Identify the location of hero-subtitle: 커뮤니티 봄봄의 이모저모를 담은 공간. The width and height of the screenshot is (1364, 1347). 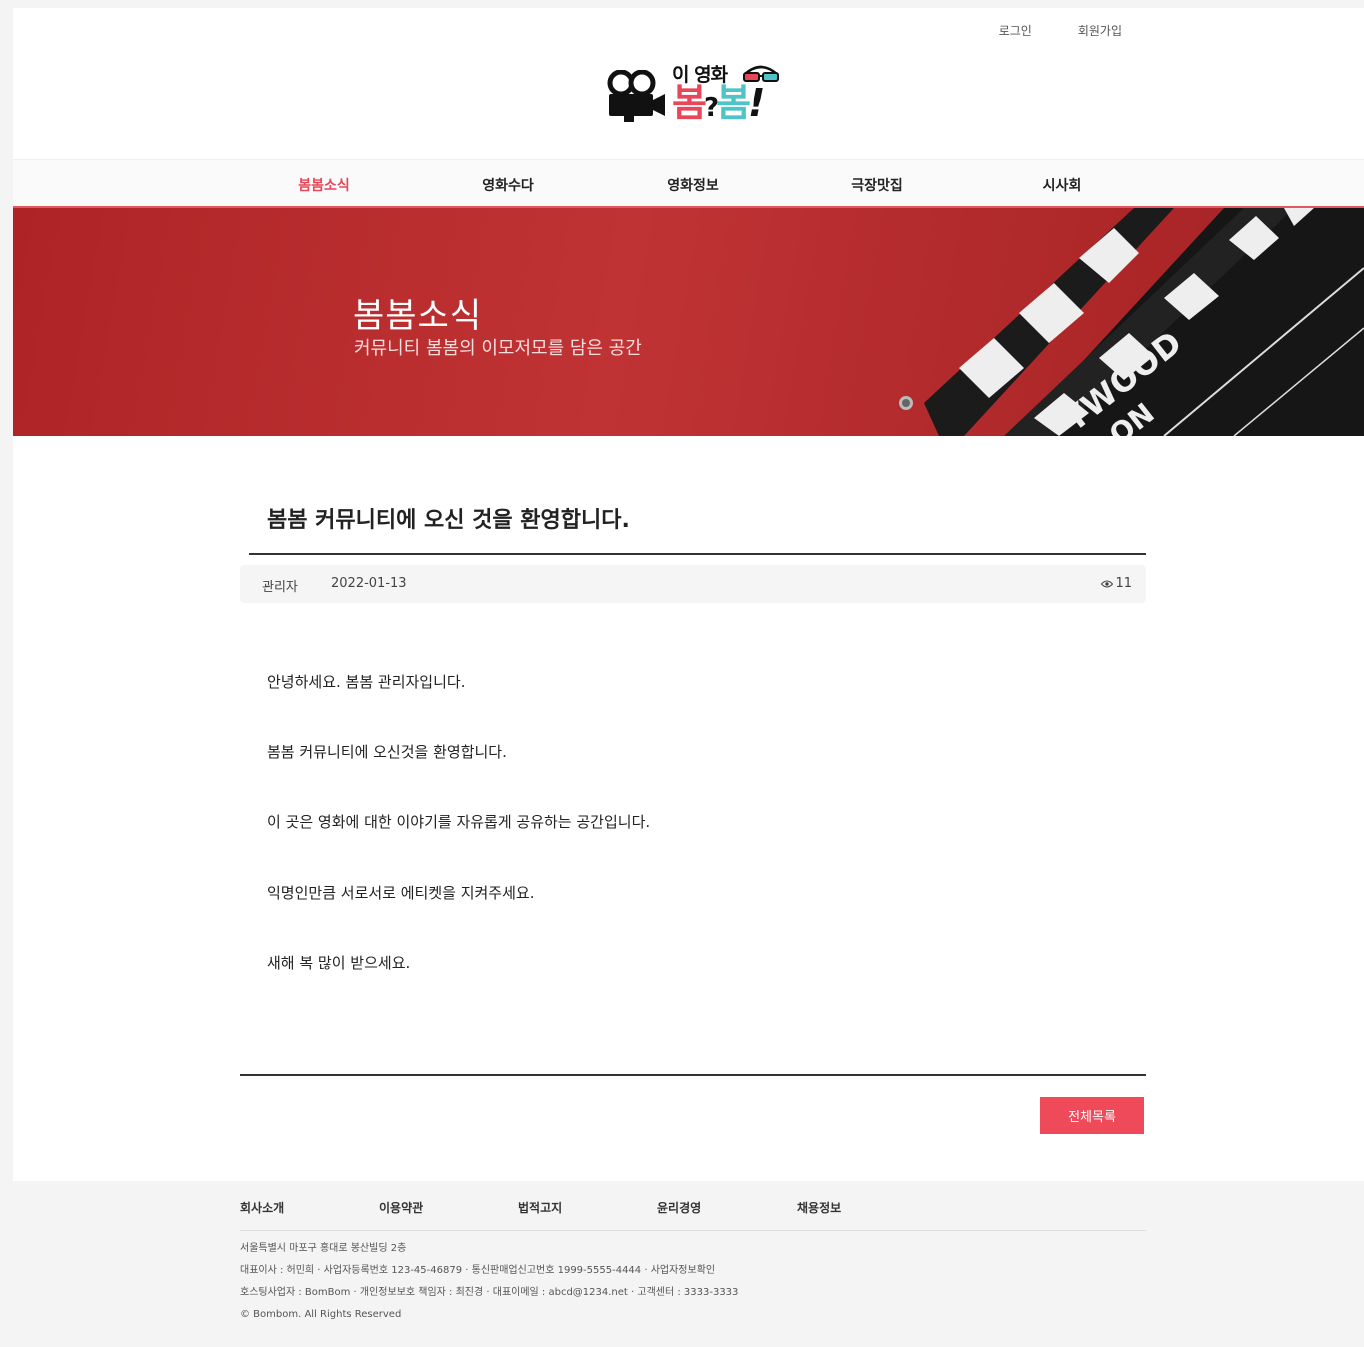
(498, 348).